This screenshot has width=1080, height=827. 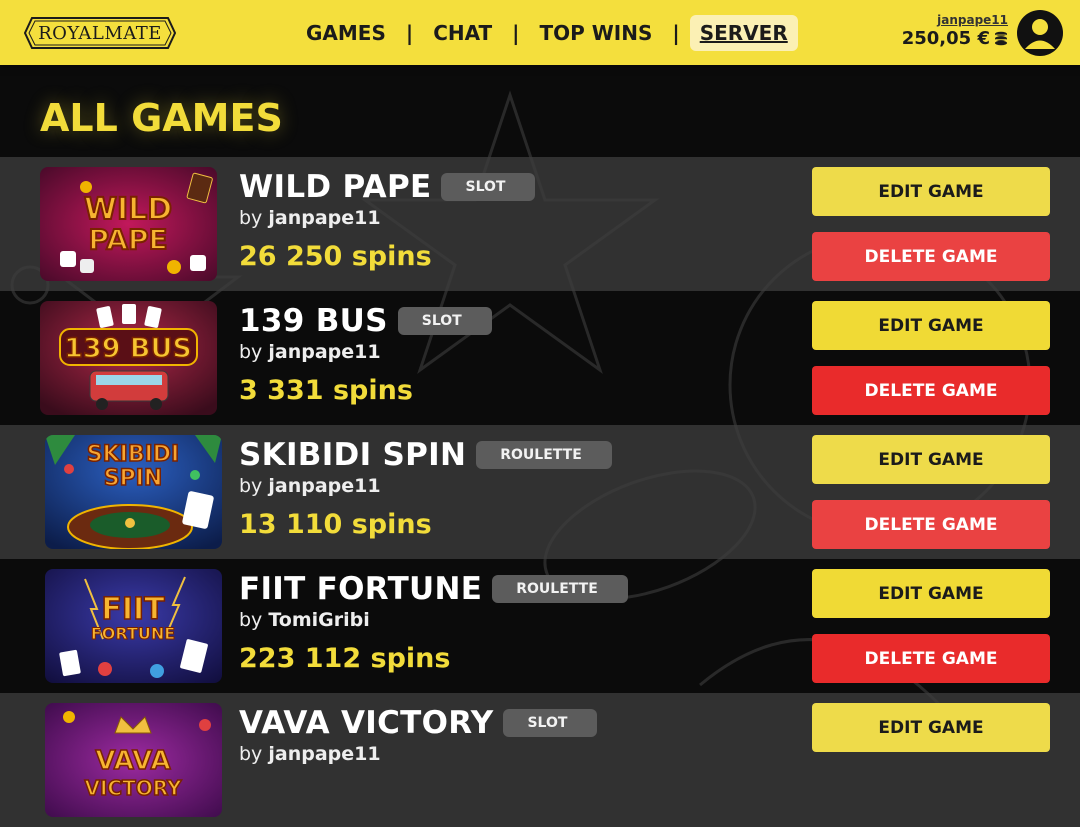 What do you see at coordinates (346, 33) in the screenshot?
I see `nav-games: GAMES` at bounding box center [346, 33].